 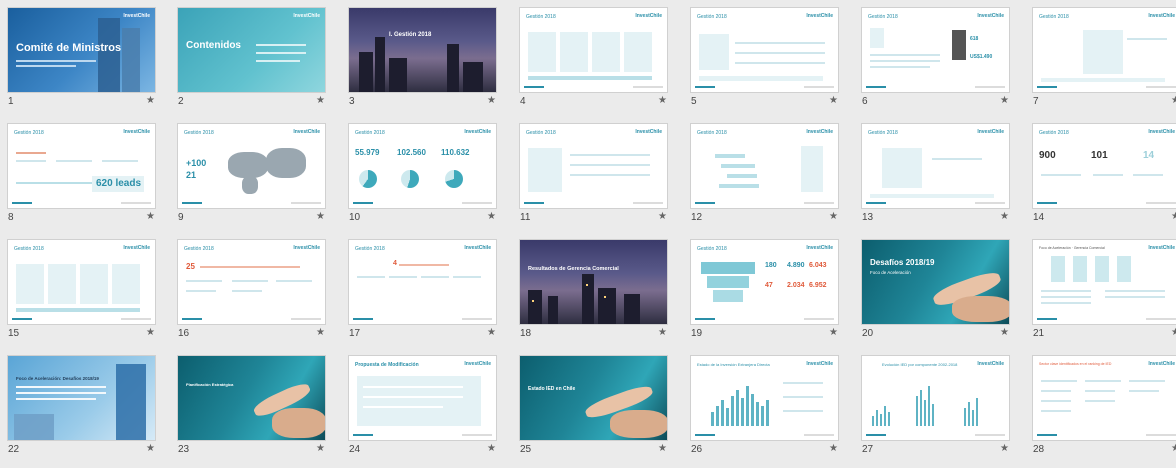 I want to click on slide-thumbnail-14: Gestión 2018 InvestChile 900 101 14 14 ★, so click(x=1104, y=180).